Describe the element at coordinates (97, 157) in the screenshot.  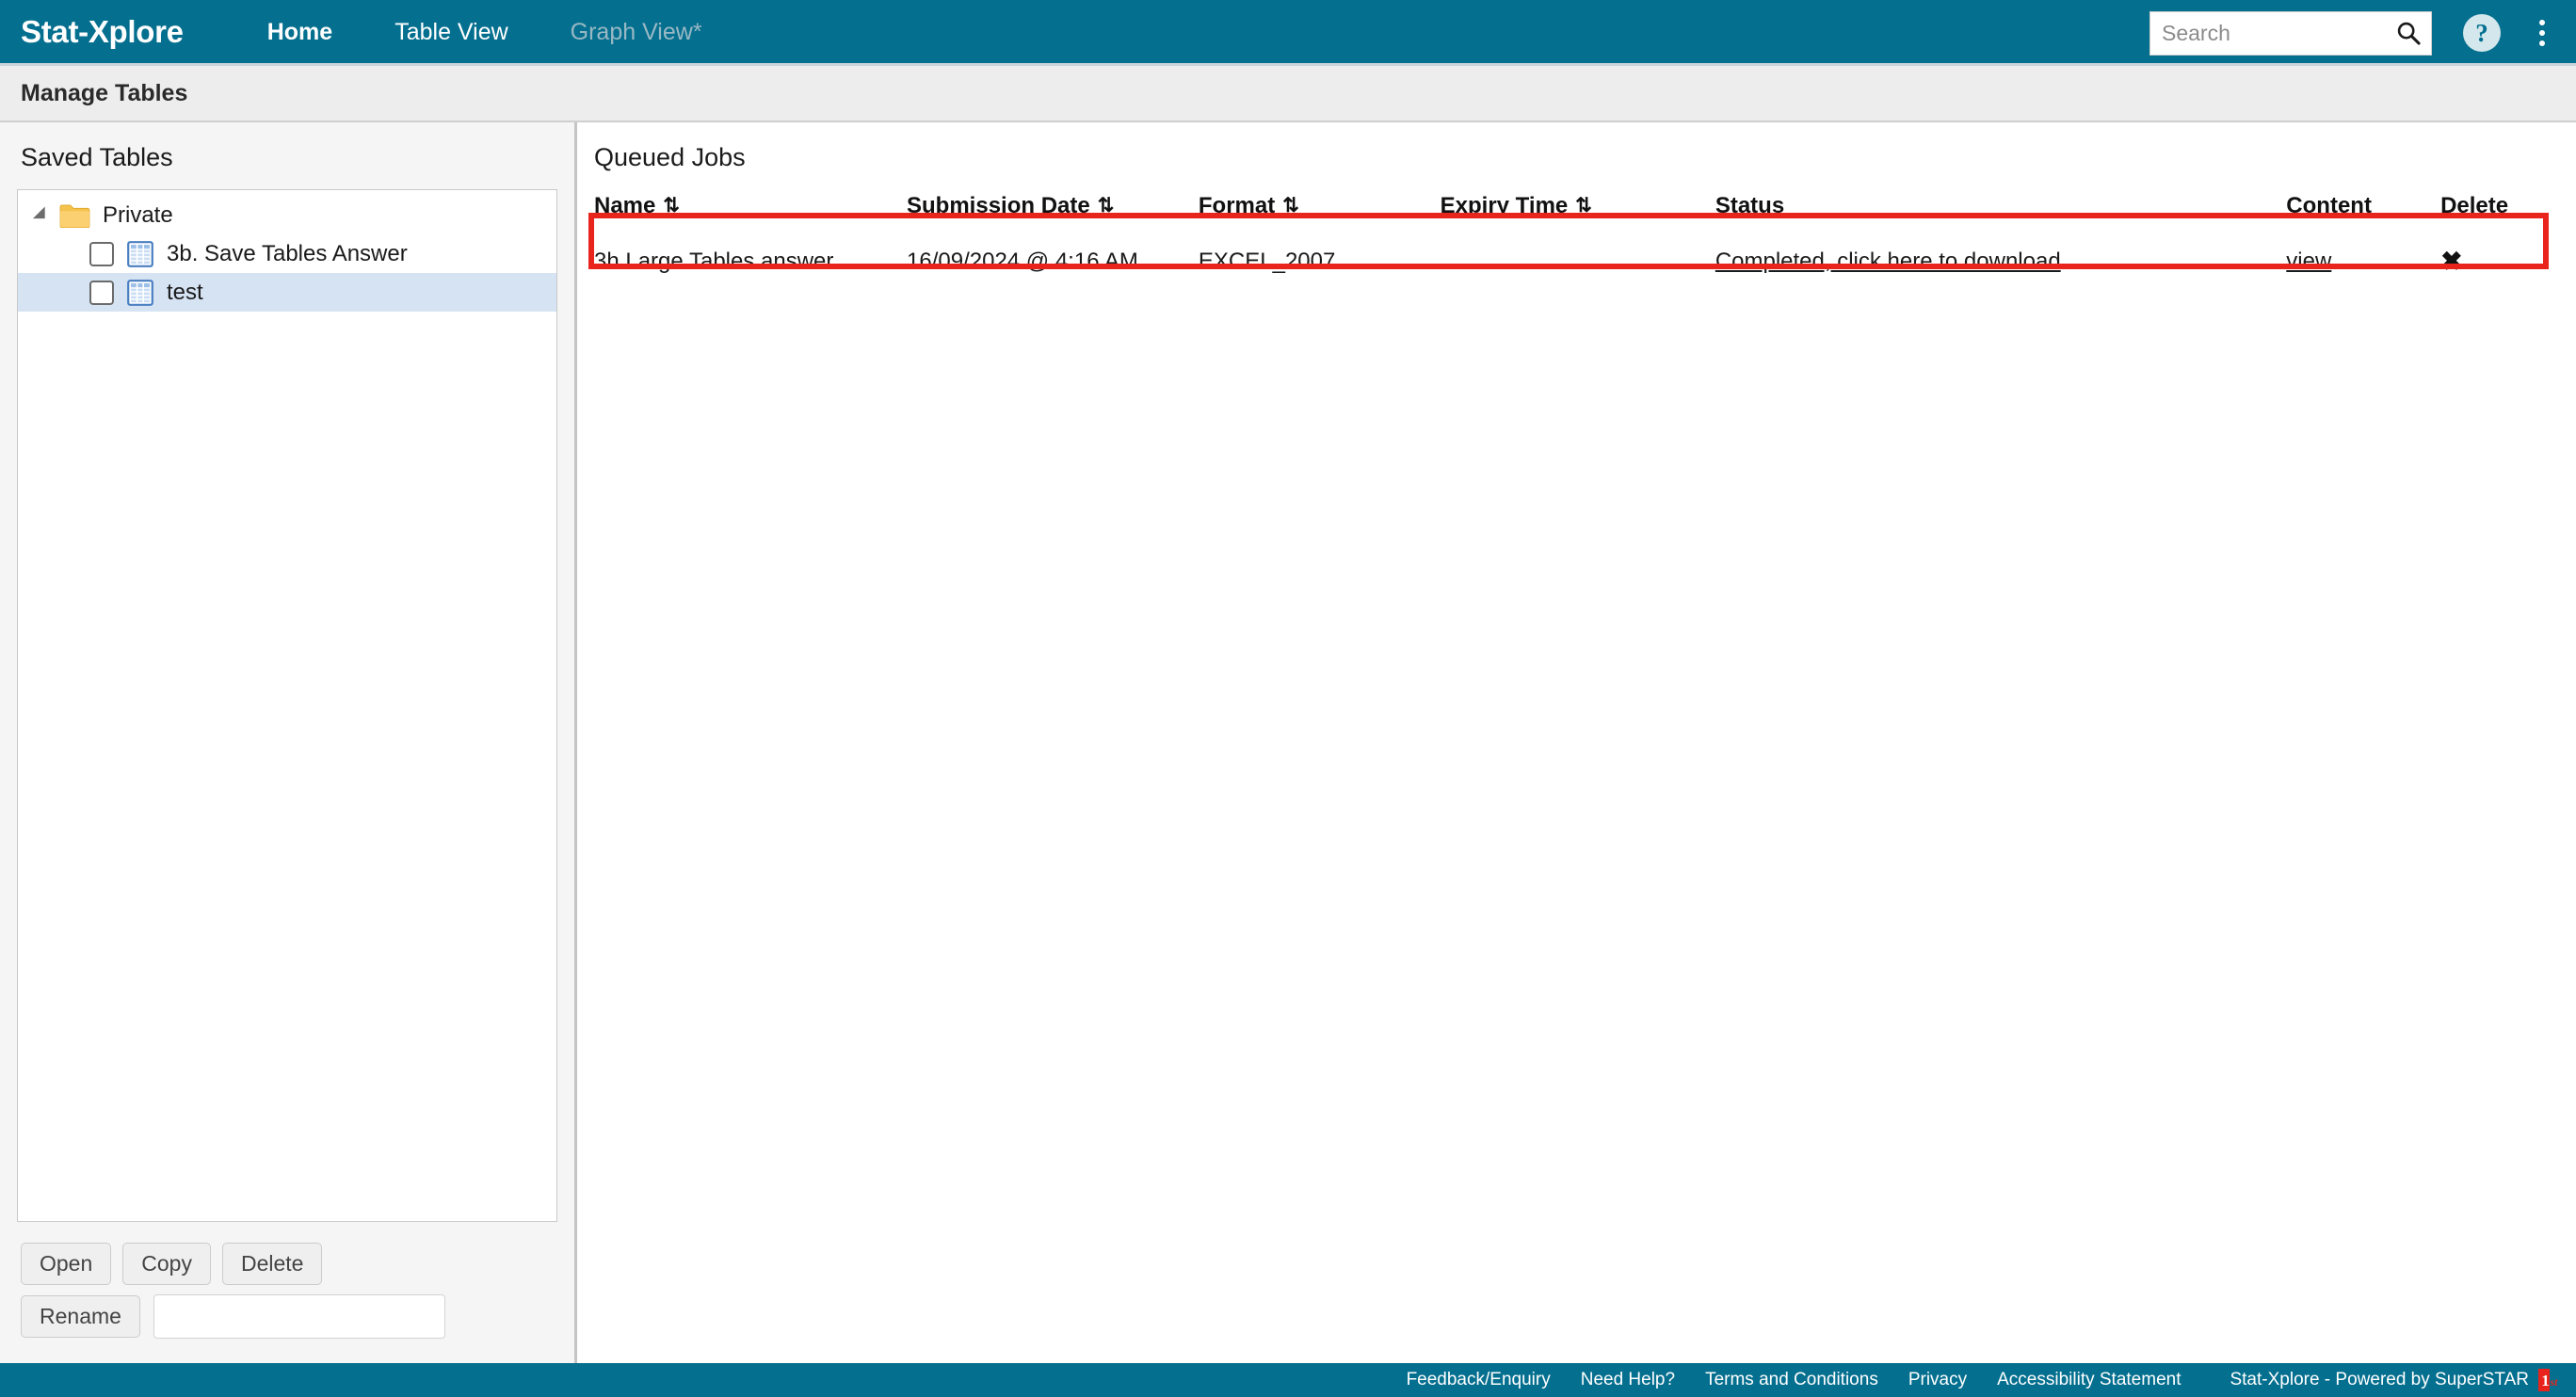
I see `sidebar-heading: Saved Tables` at that location.